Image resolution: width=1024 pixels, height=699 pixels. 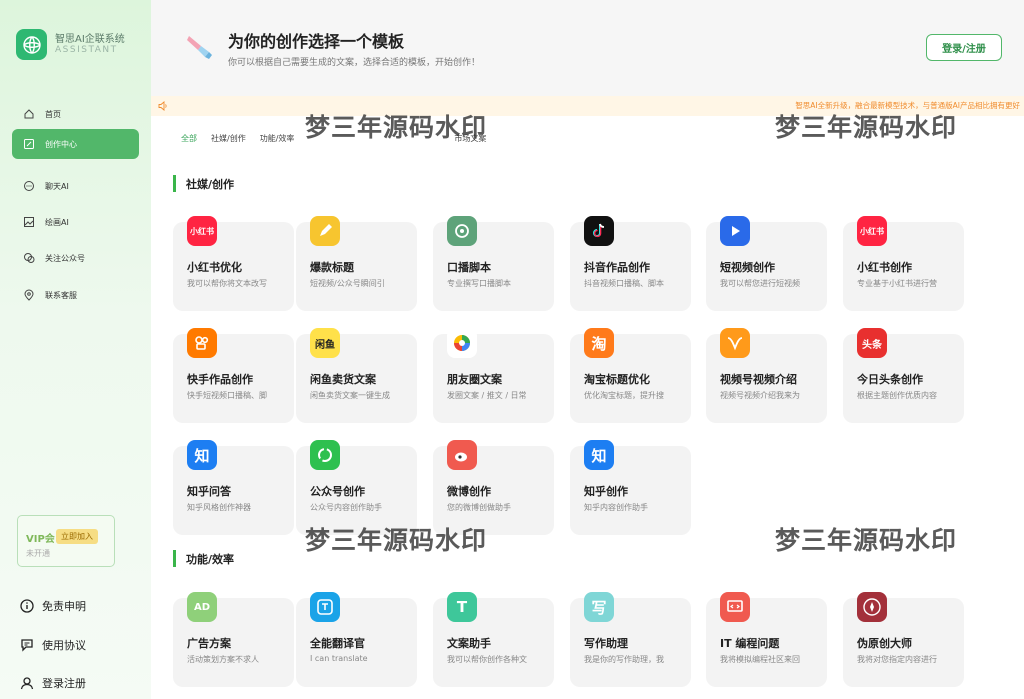 I want to click on template-card: 爆款标题 短视频/公众号瞬间引, so click(x=356, y=263).